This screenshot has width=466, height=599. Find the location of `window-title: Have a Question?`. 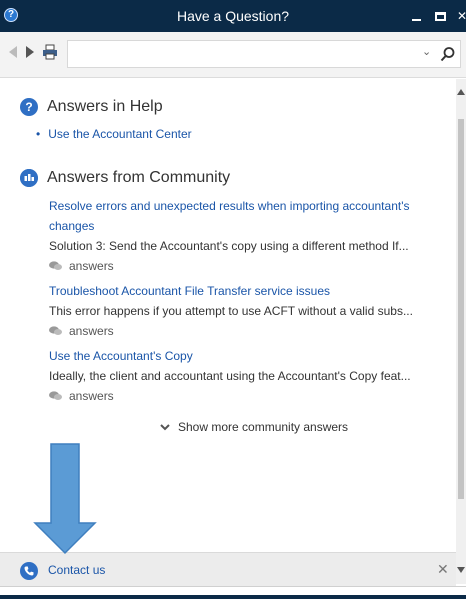

window-title: Have a Question? is located at coordinates (233, 16).